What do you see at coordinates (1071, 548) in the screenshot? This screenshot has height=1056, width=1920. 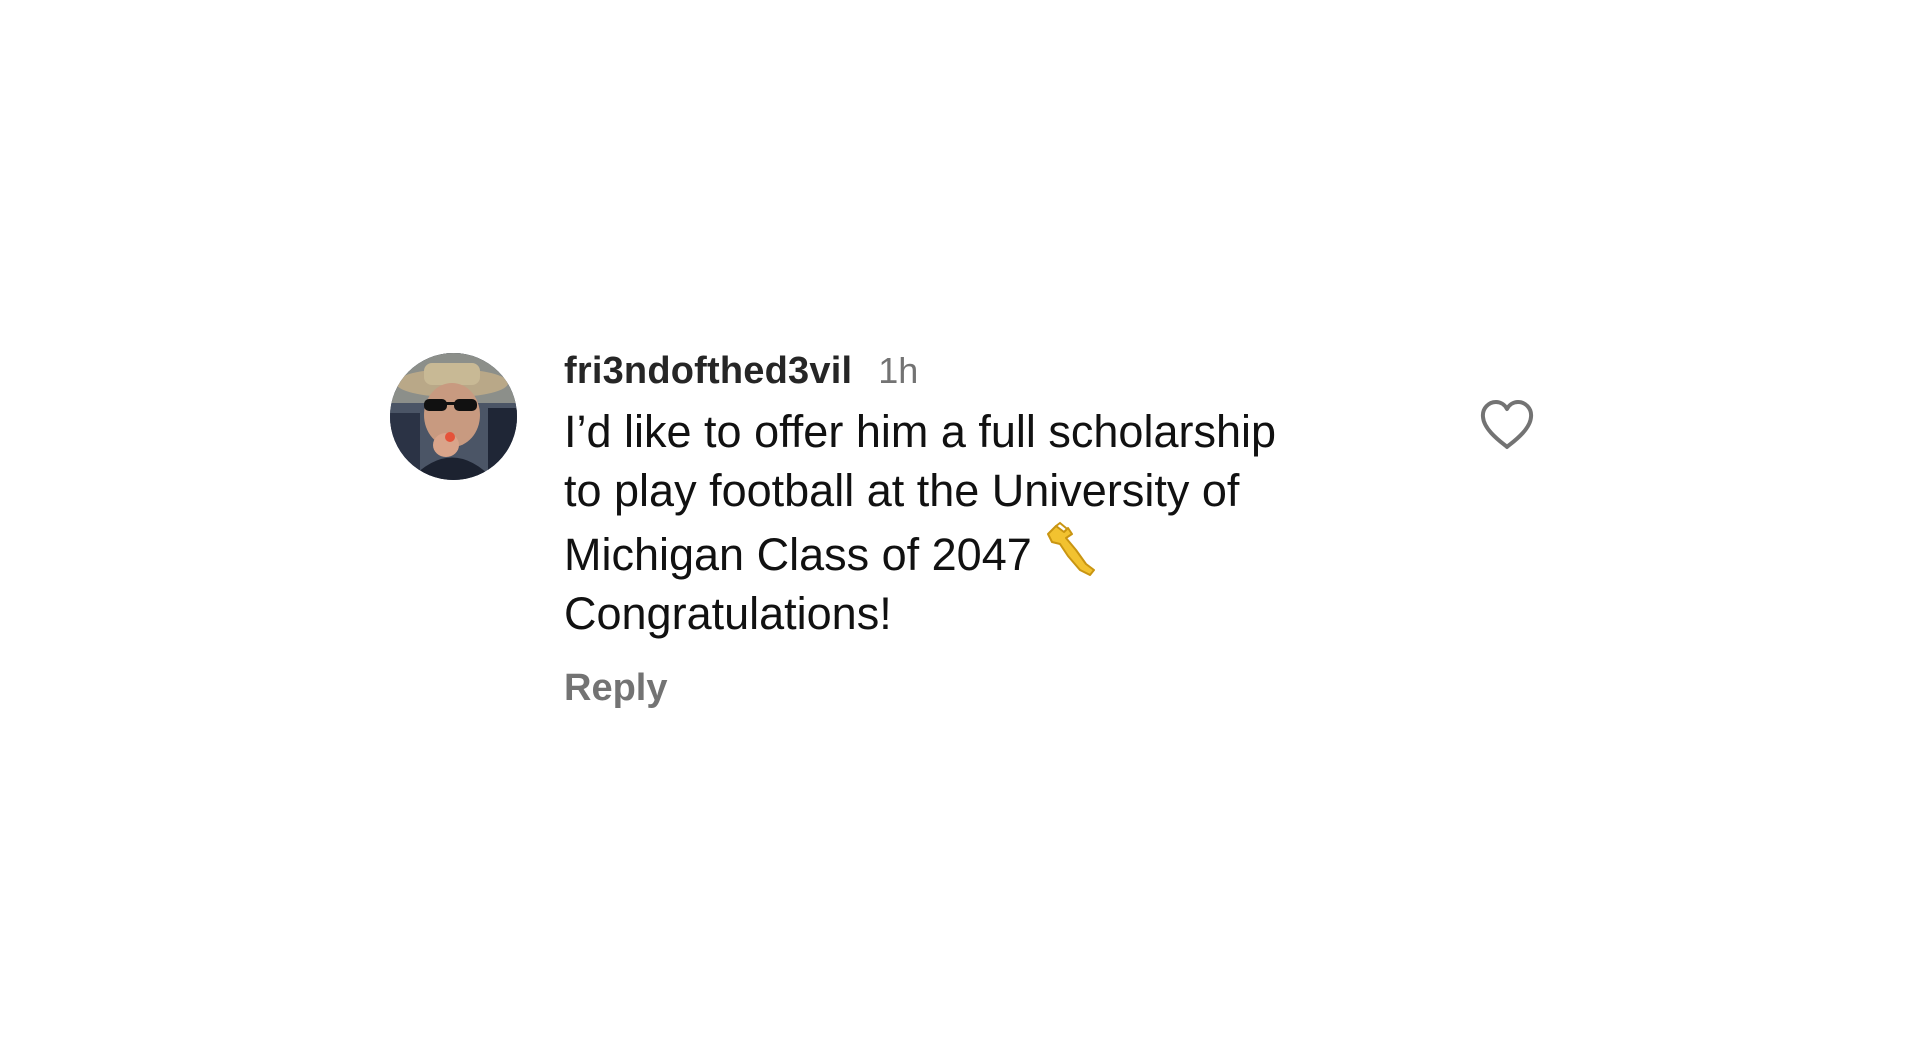 I see `flexed-biceps-icon` at bounding box center [1071, 548].